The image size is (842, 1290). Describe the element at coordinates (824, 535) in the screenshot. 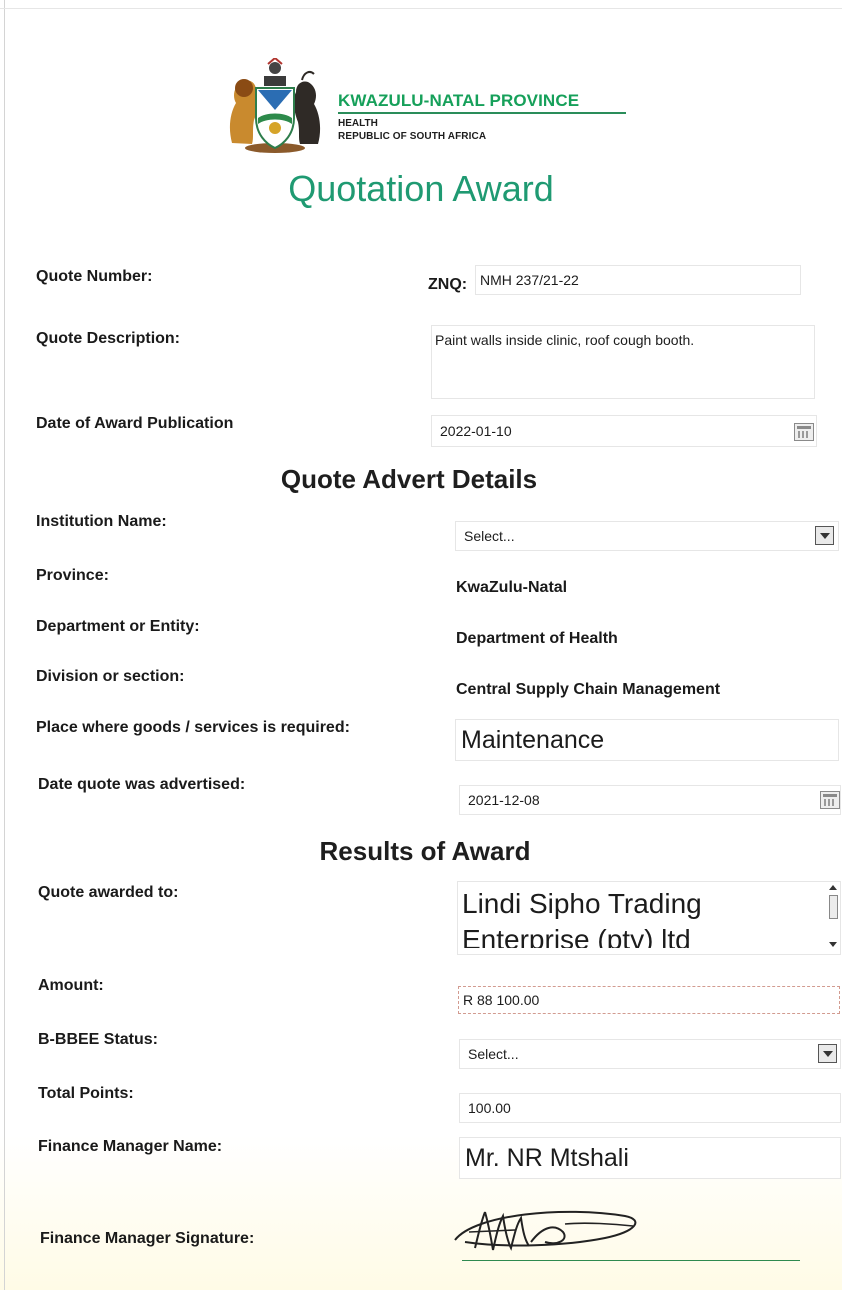

I see `institution-dropdown-icon` at that location.